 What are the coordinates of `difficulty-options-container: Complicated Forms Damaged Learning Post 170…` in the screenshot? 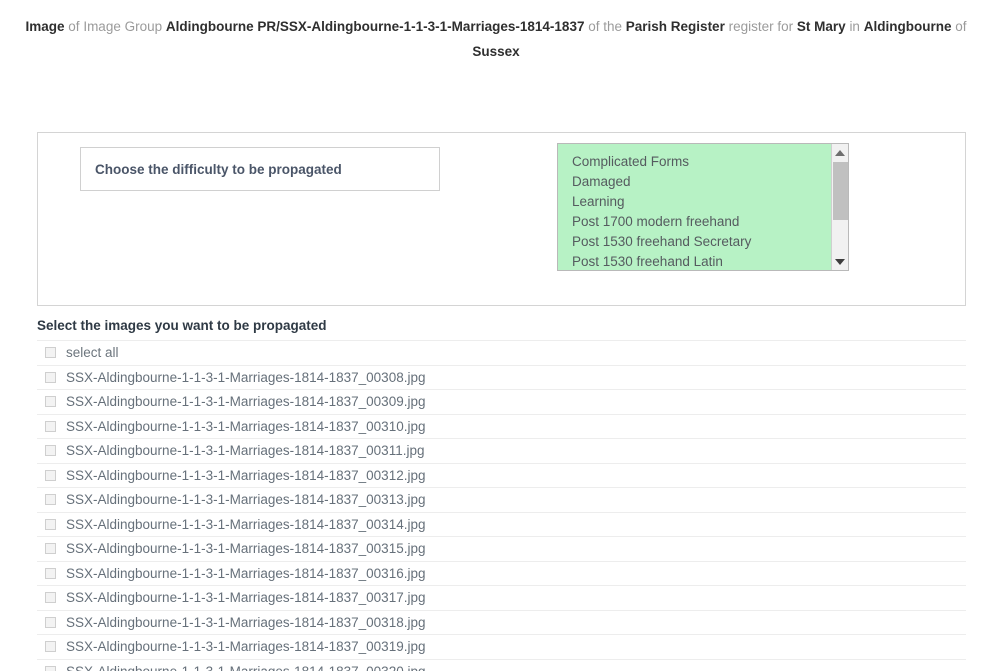 It's located at (694, 207).